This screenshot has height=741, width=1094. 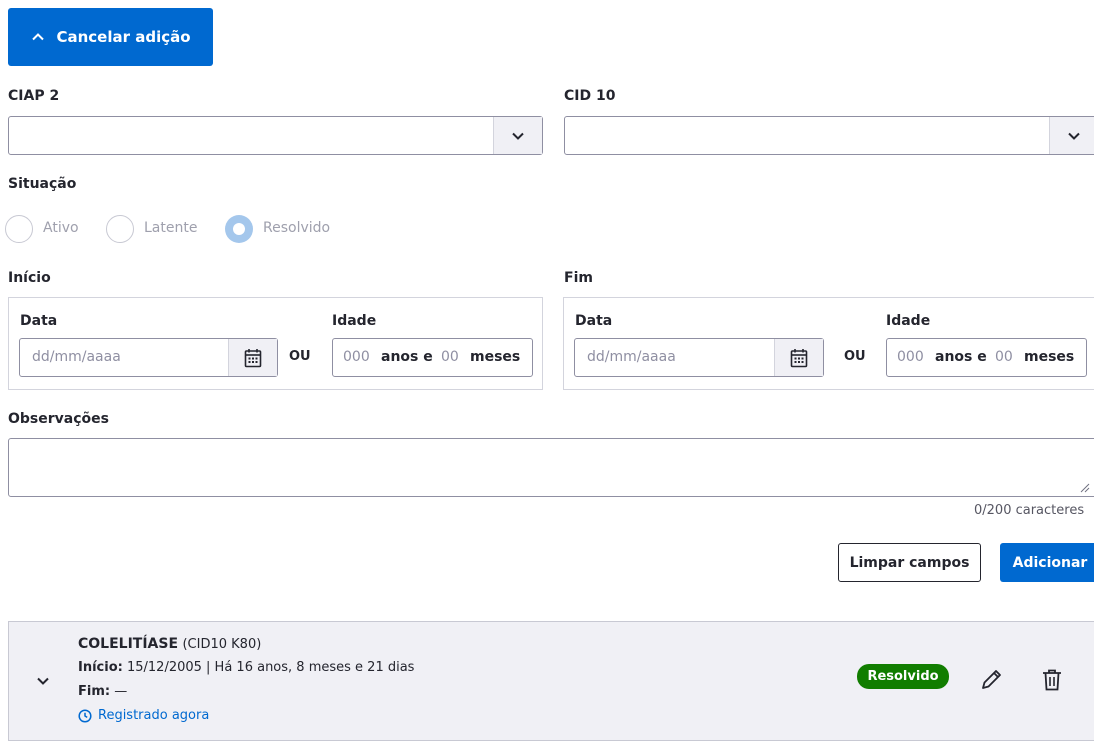 What do you see at coordinates (829, 135) in the screenshot?
I see `cid-select` at bounding box center [829, 135].